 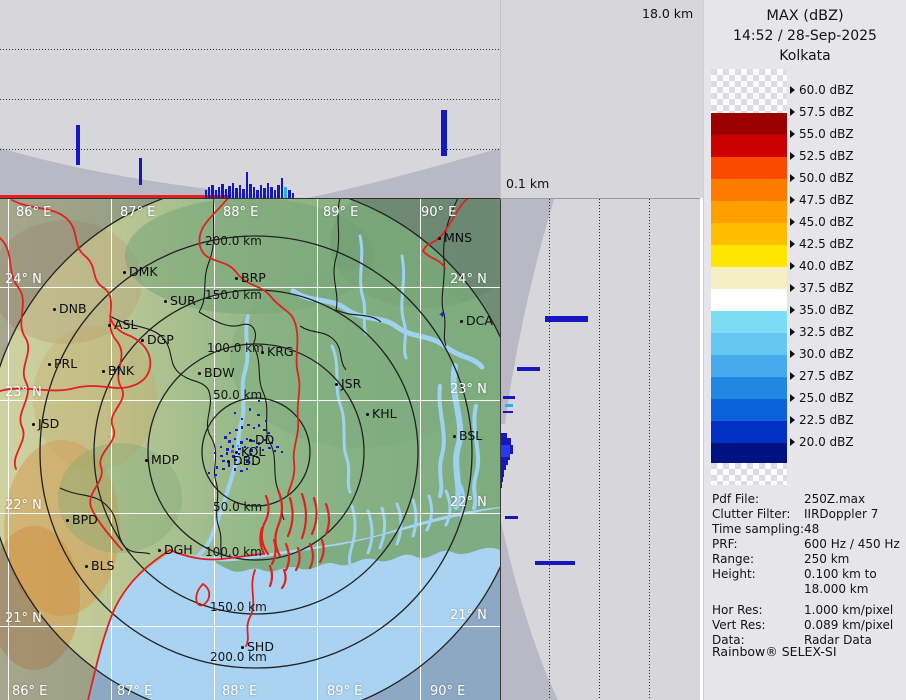 What do you see at coordinates (822, 112) in the screenshot?
I see `scale-label: 57.5 dBZ` at bounding box center [822, 112].